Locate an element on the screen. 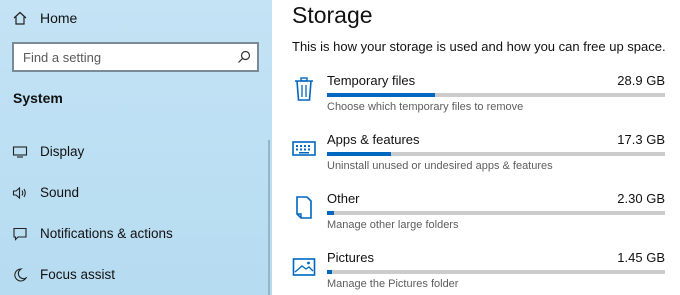 Image resolution: width=680 pixels, height=295 pixels. moon-icon is located at coordinates (21, 275).